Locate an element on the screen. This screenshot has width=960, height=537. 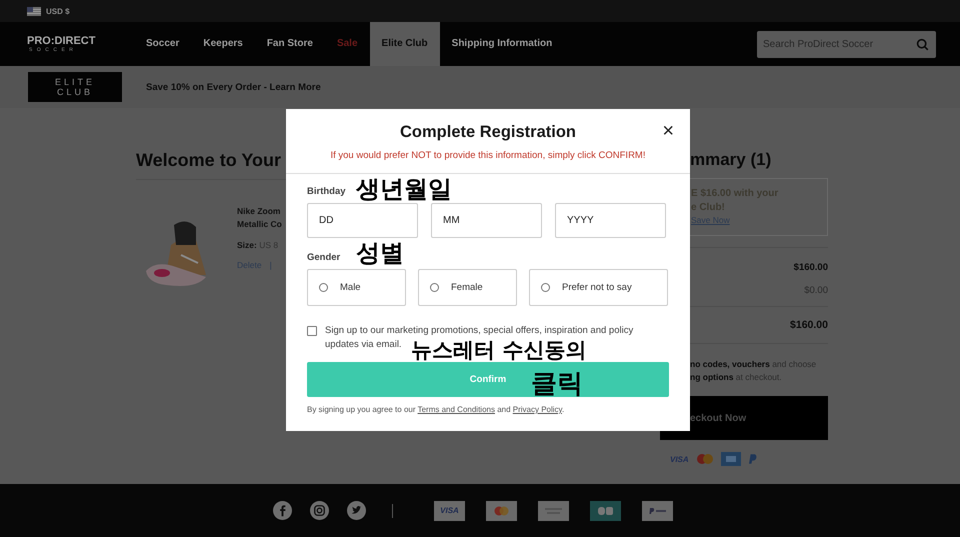
total-amount: $160.00 is located at coordinates (809, 325).